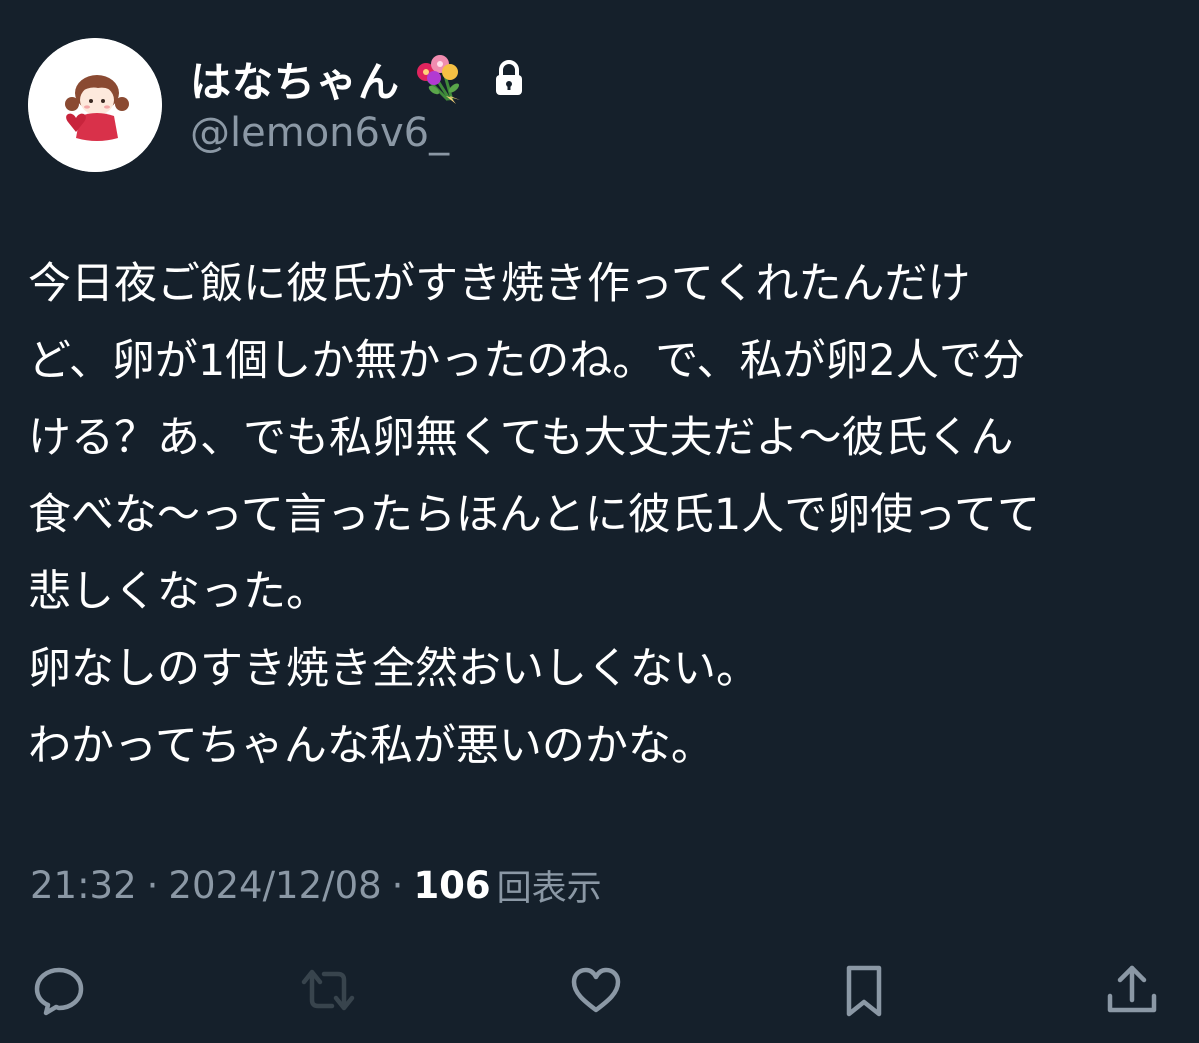 The width and height of the screenshot is (1199, 1043). I want to click on share-icon, so click(1132, 989).